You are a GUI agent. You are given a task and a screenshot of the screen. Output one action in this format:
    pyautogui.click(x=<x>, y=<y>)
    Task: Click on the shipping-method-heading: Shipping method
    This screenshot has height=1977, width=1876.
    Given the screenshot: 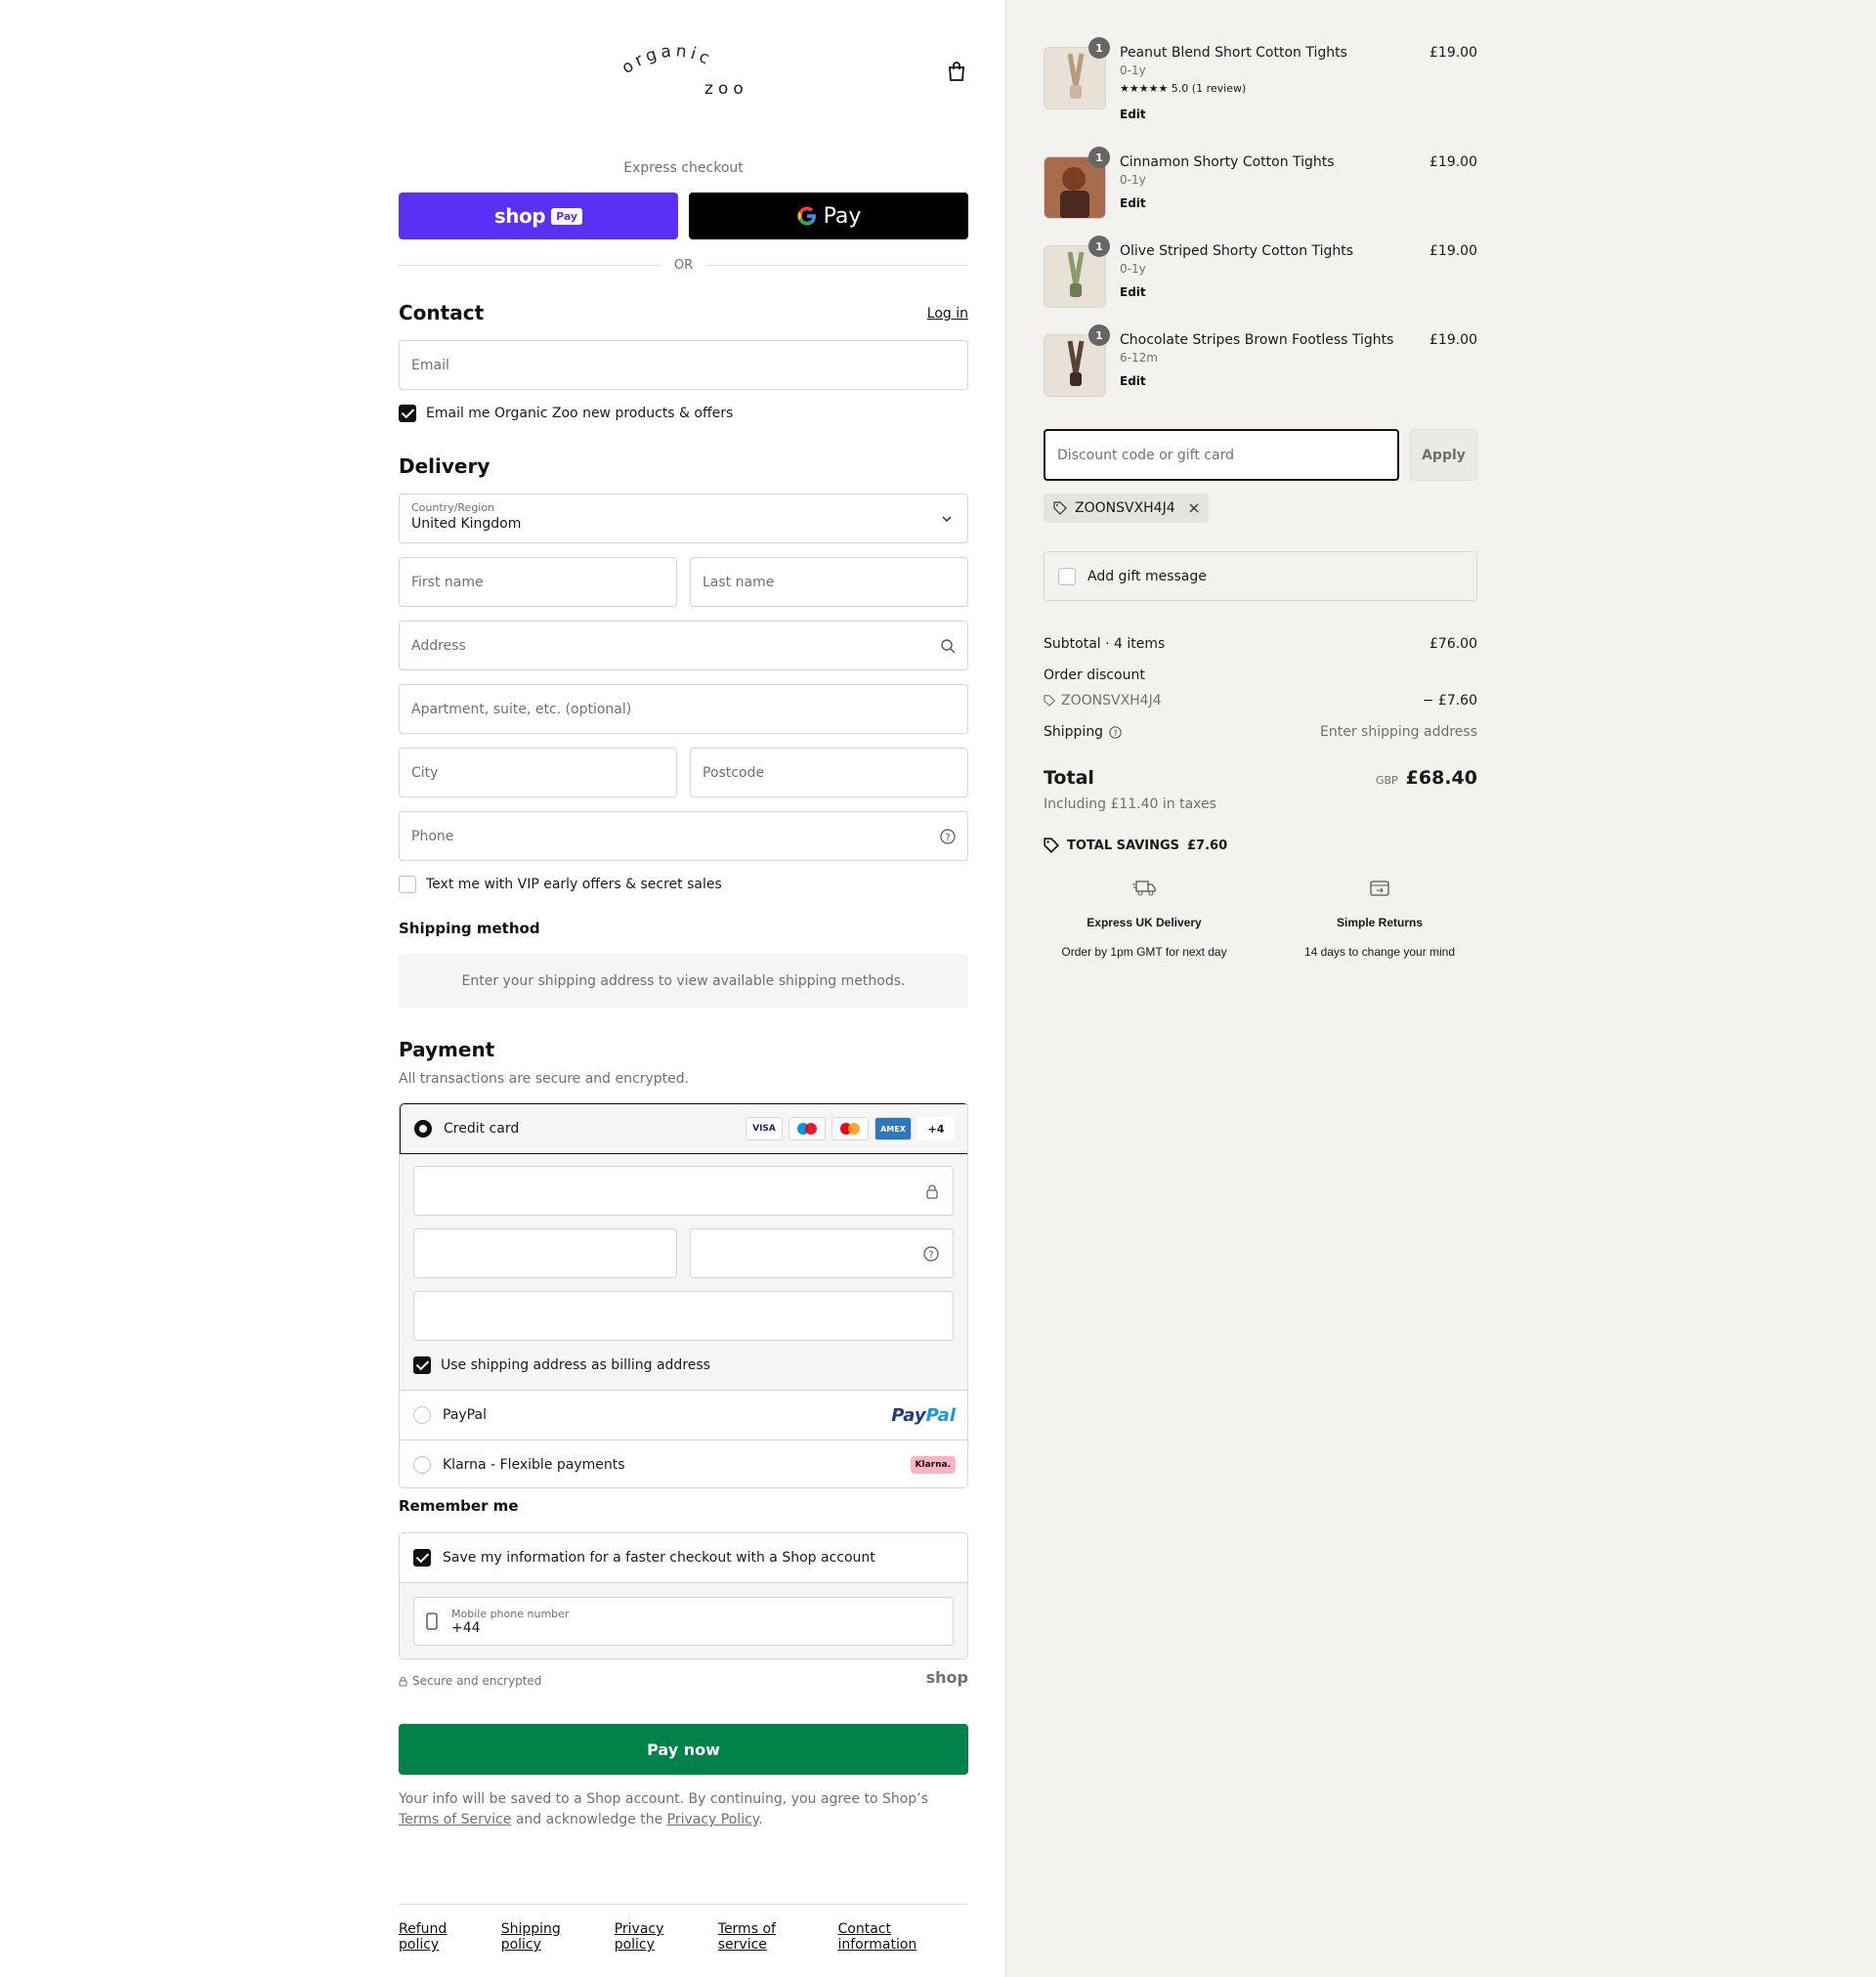 What is the action you would take?
    pyautogui.click(x=469, y=928)
    